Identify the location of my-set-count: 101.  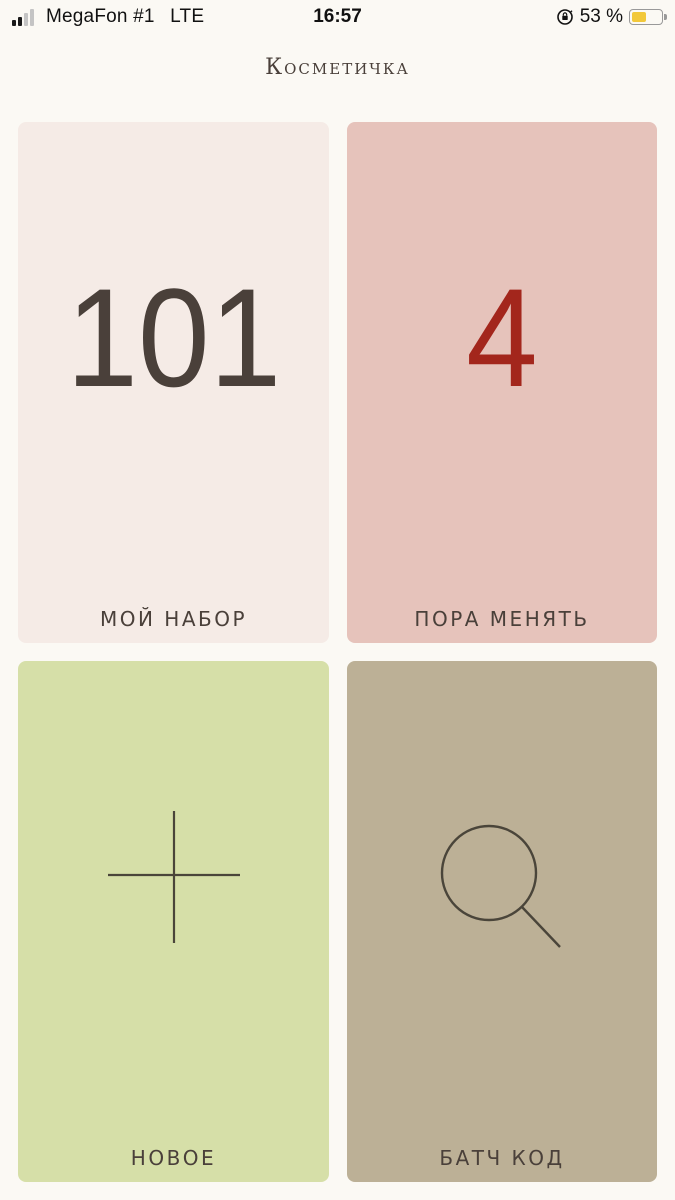
(173, 337).